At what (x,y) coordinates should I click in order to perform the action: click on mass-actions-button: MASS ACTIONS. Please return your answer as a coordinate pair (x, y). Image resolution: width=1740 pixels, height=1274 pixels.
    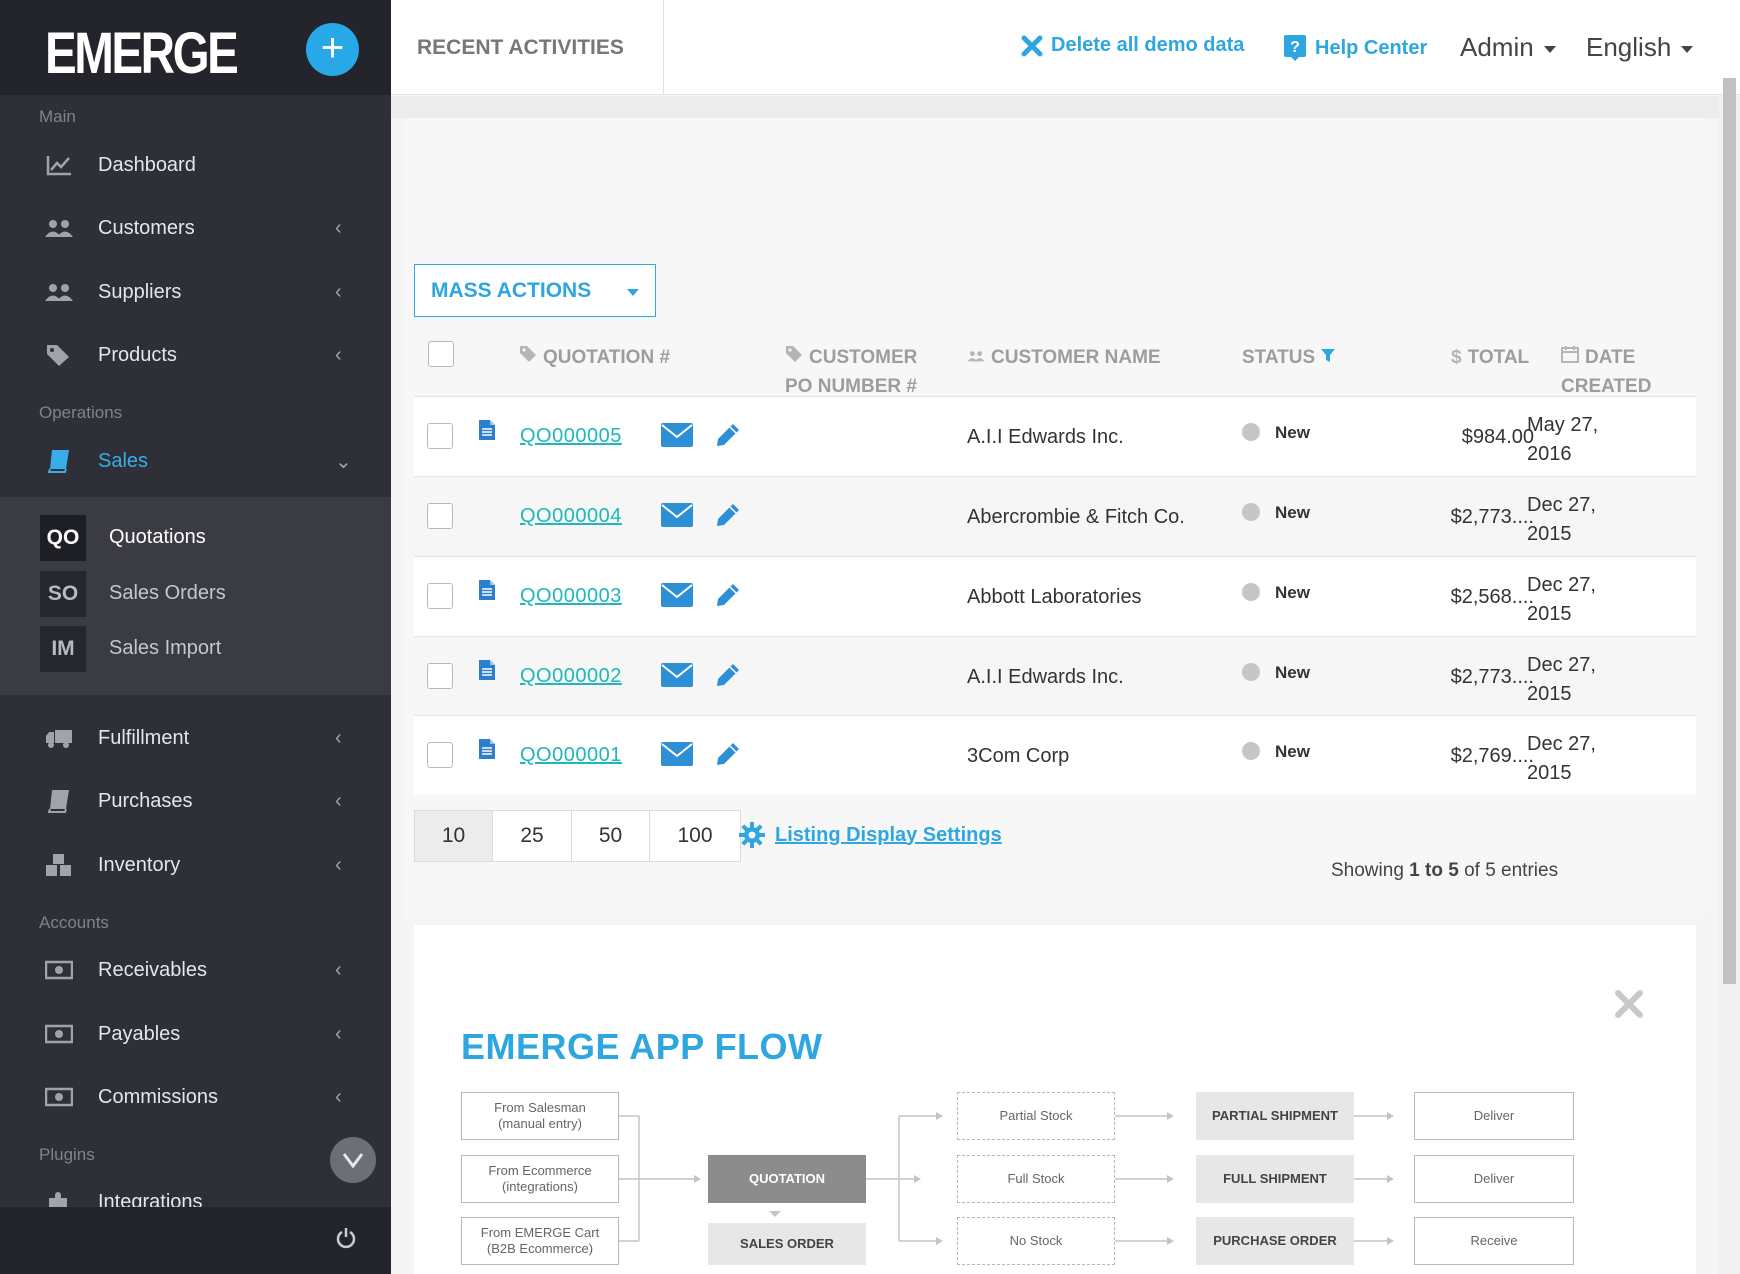
    Looking at the image, I should click on (535, 290).